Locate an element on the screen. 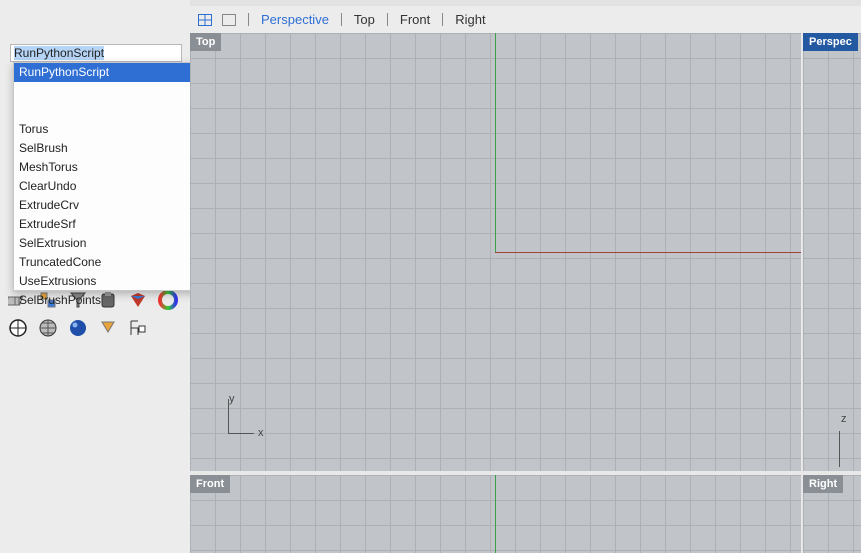  axis-label-z: z is located at coordinates (844, 419).